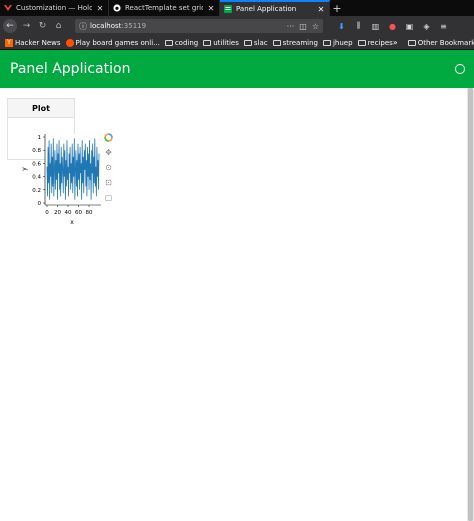 The height and width of the screenshot is (521, 474). I want to click on y-tick-label: 1, so click(40, 138).